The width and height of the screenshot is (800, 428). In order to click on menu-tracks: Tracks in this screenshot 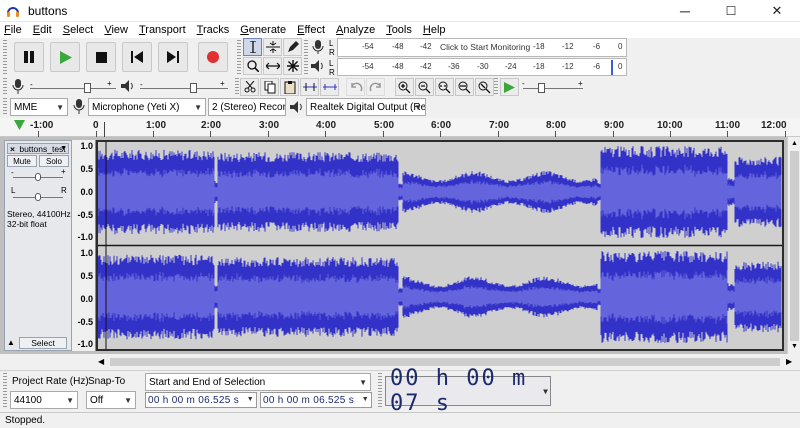, I will do `click(213, 30)`.